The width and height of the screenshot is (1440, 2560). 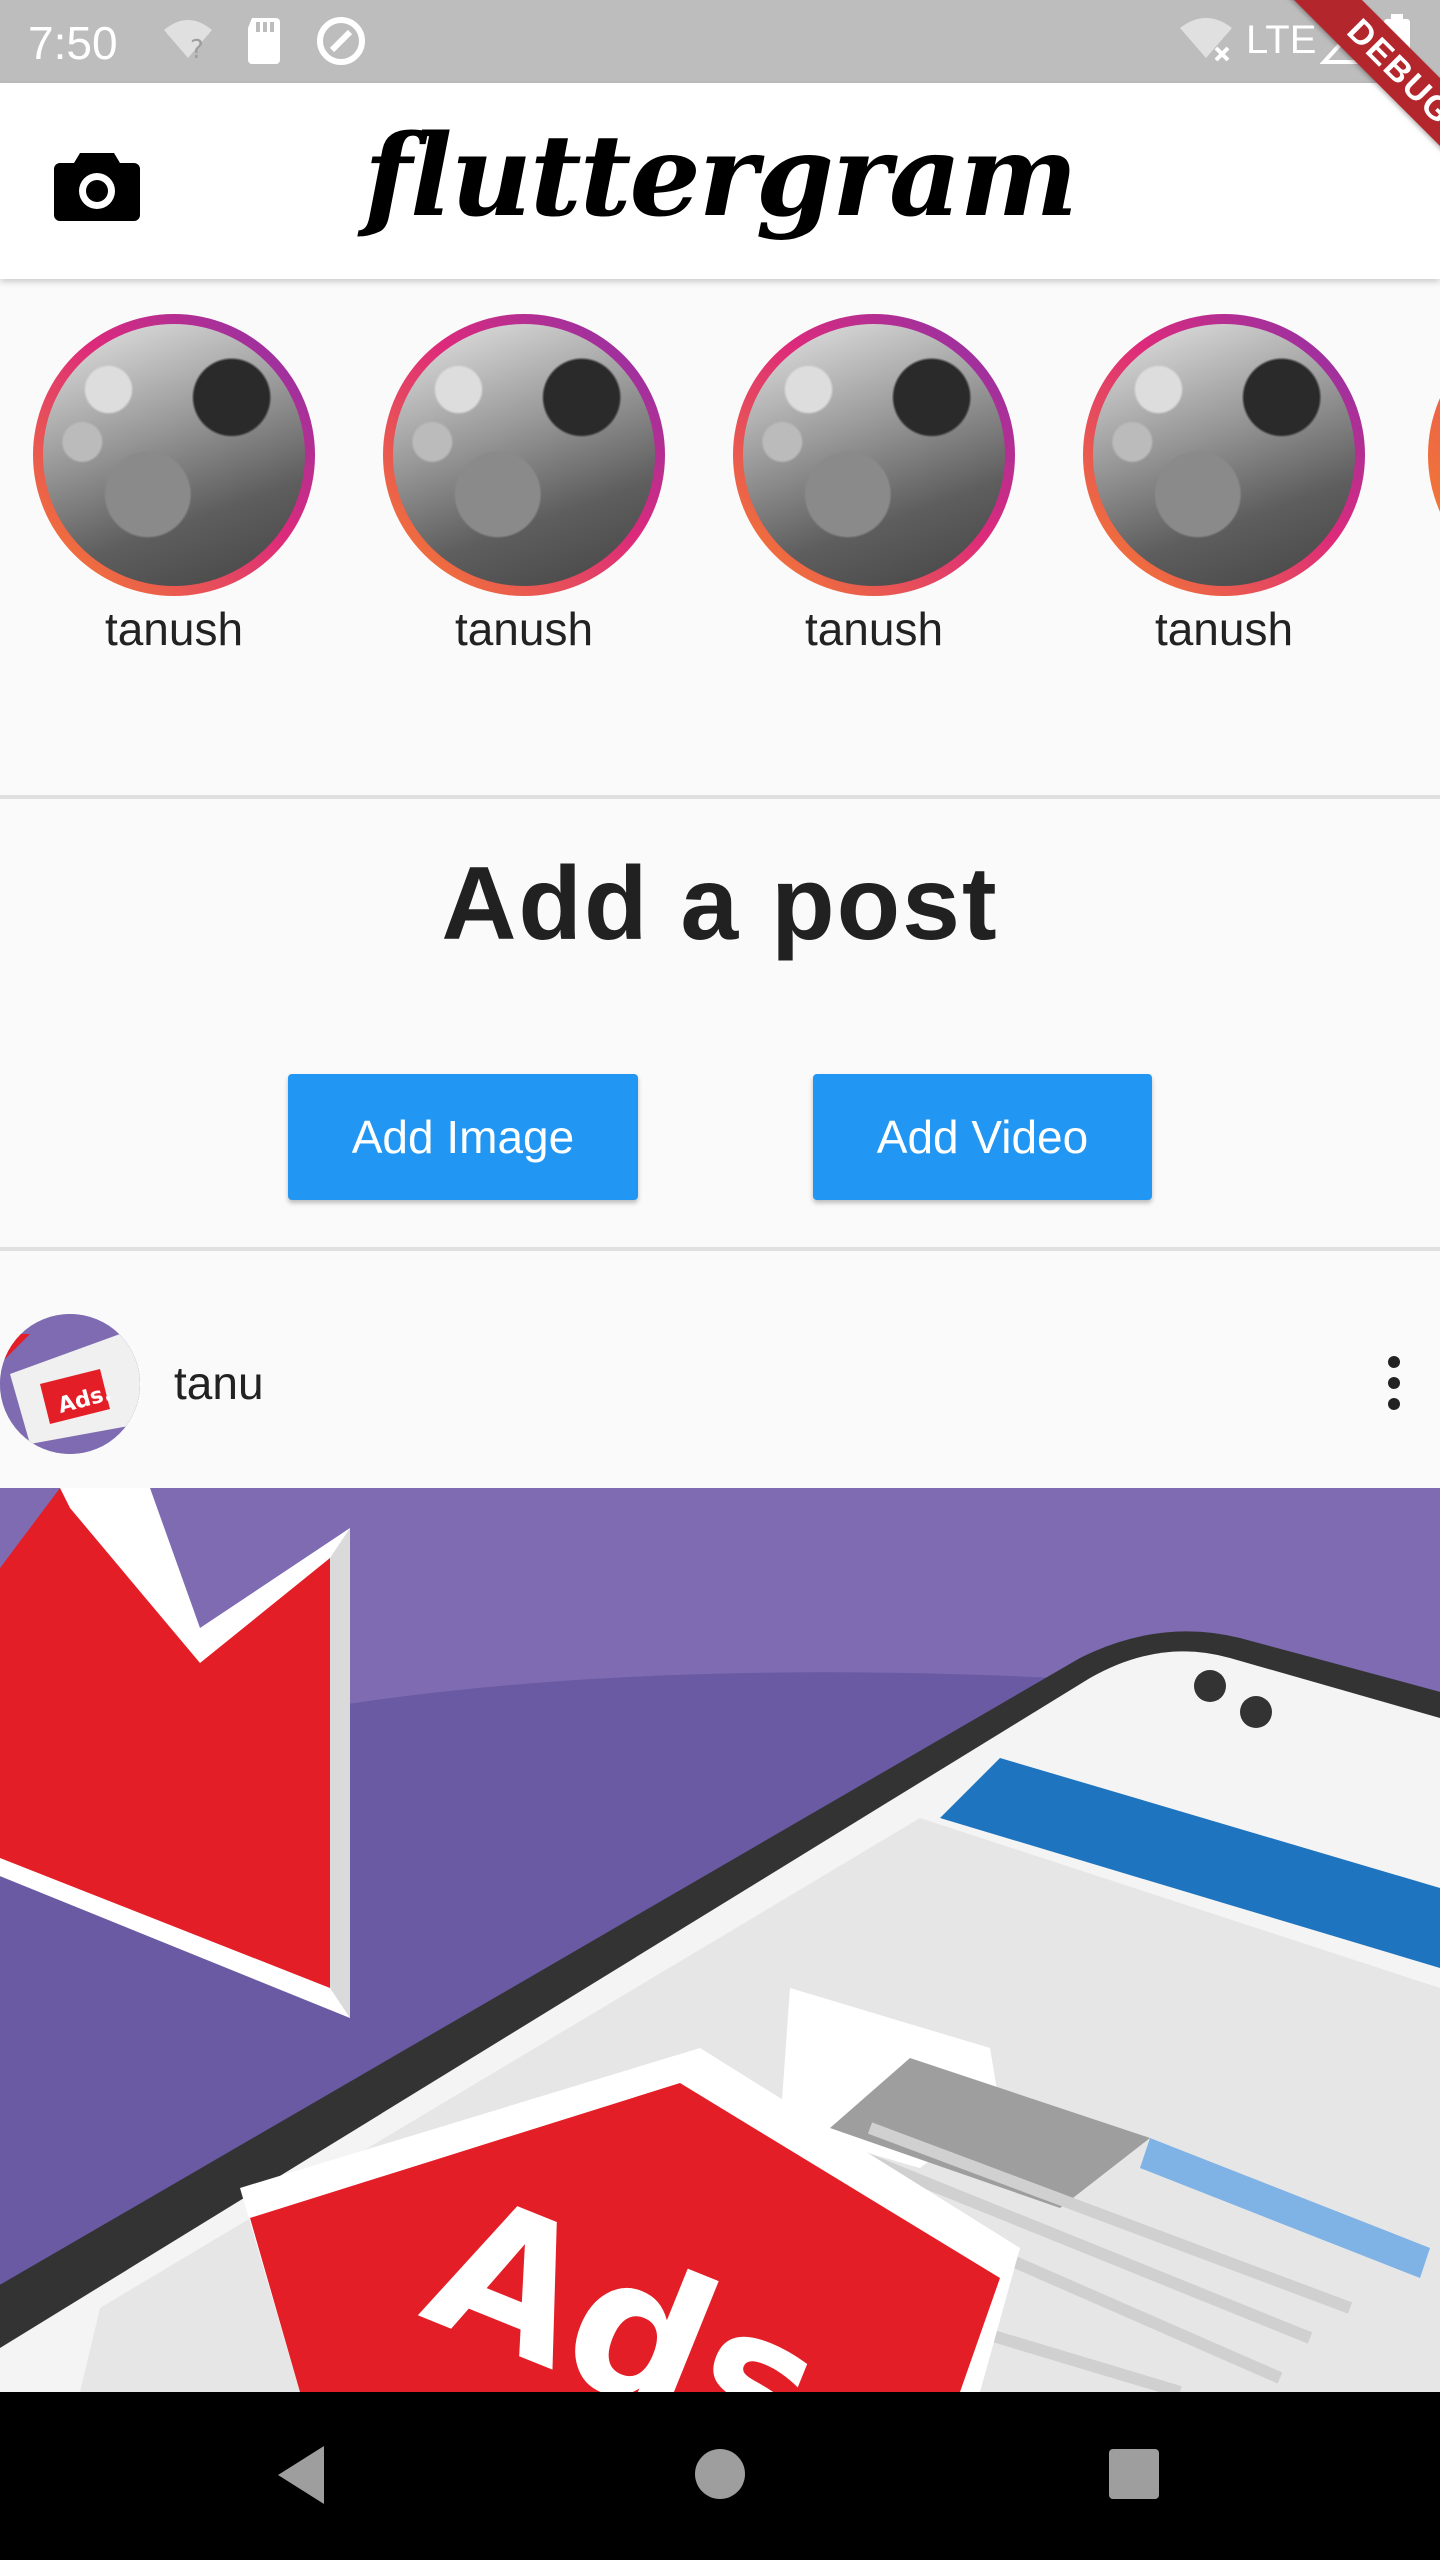 What do you see at coordinates (982, 1137) in the screenshot?
I see `add-video-button: Add Video` at bounding box center [982, 1137].